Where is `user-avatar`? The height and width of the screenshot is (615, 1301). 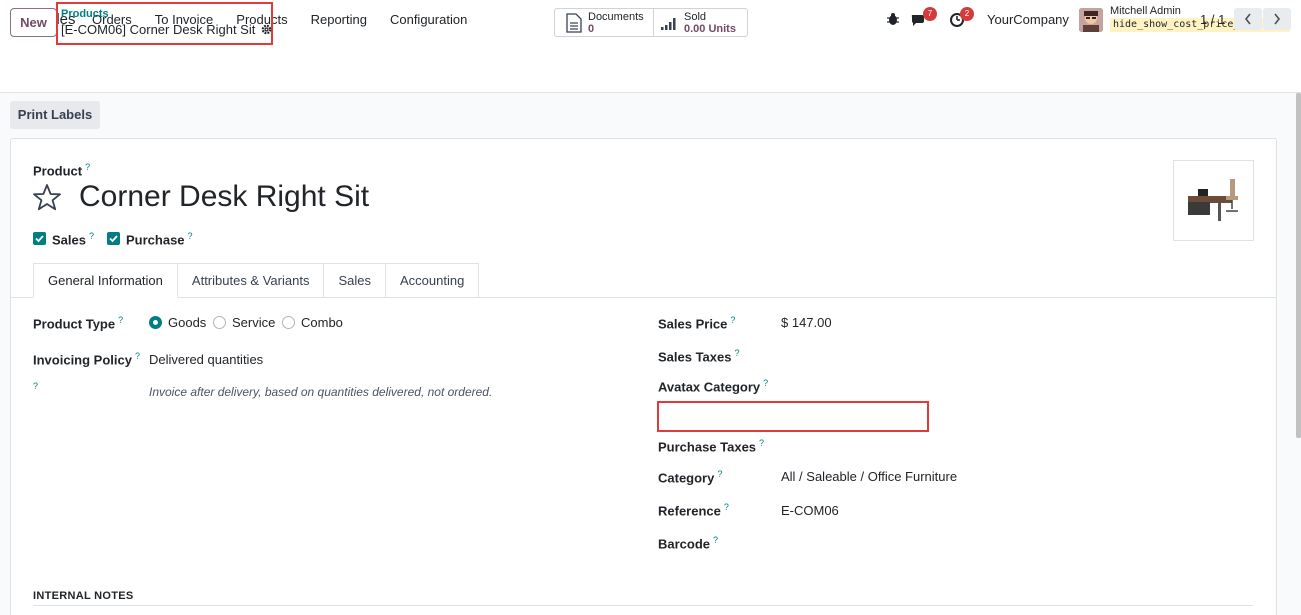
user-avatar is located at coordinates (1091, 20).